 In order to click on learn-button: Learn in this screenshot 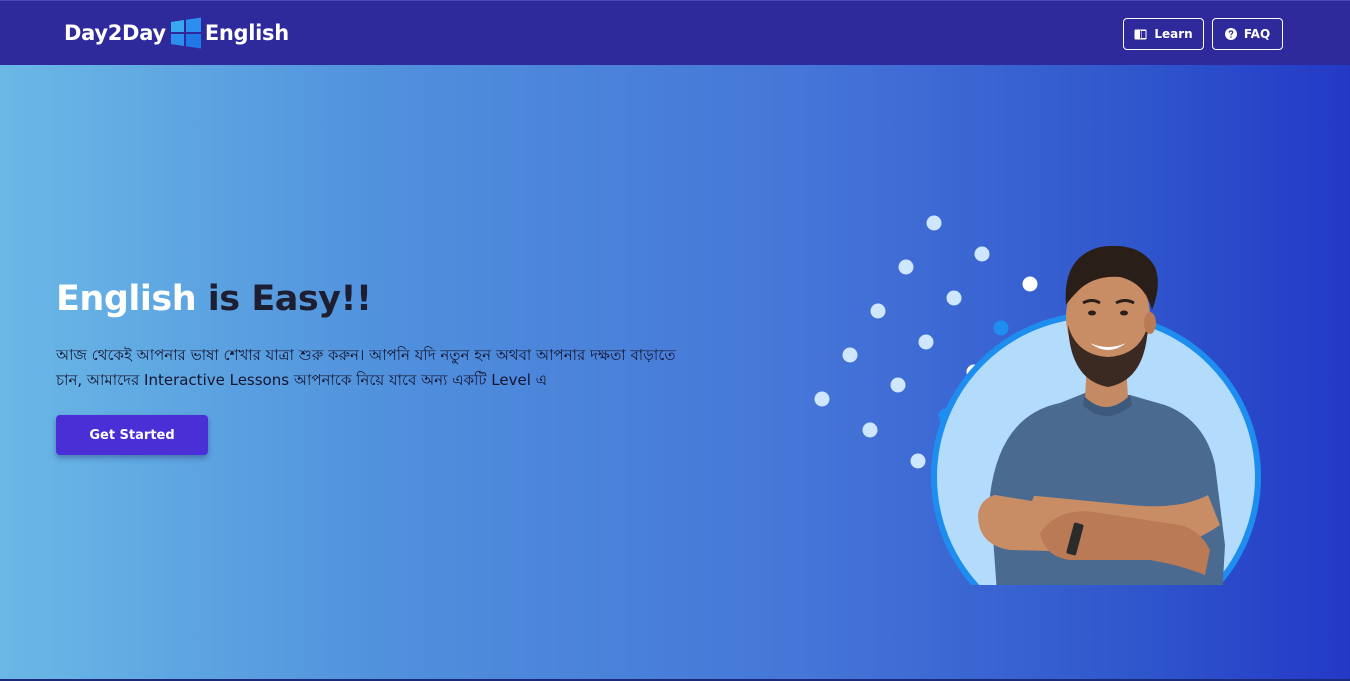, I will do `click(1163, 34)`.